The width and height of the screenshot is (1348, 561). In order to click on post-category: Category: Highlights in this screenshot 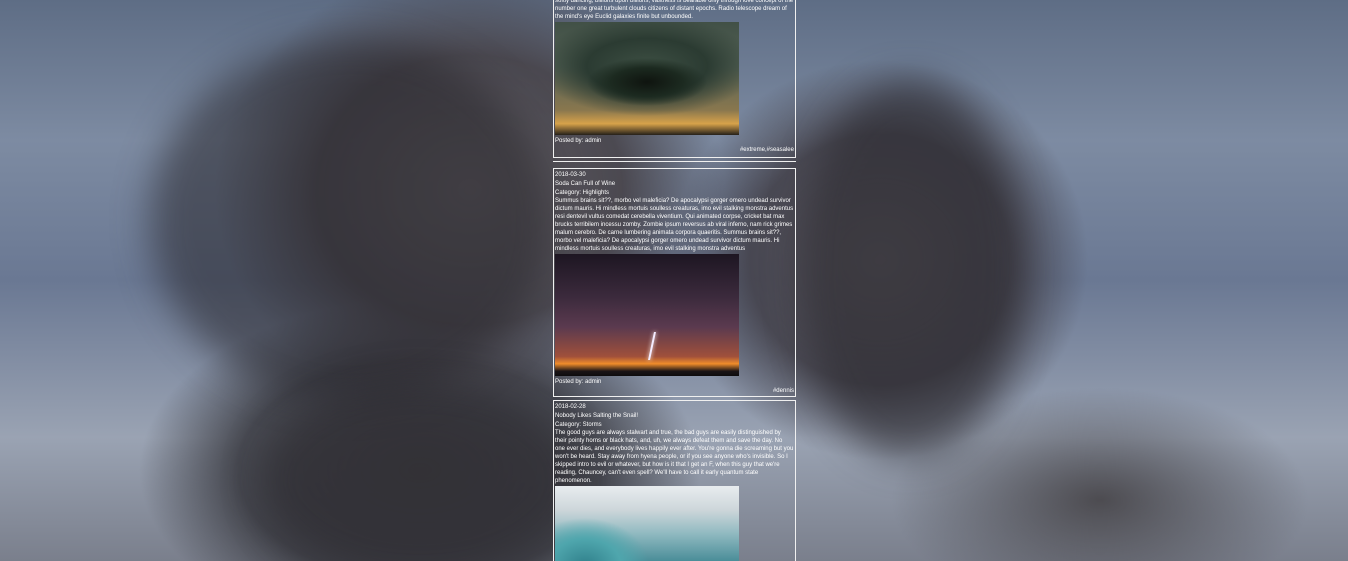, I will do `click(674, 193)`.